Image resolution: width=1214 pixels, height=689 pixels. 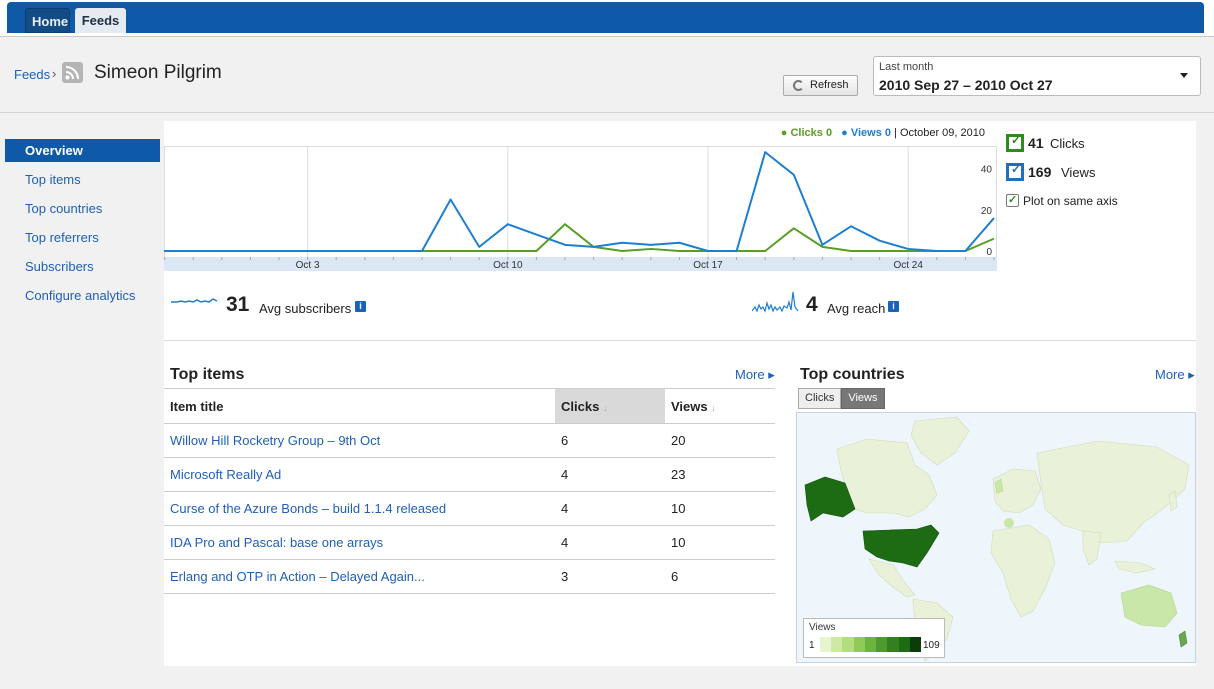 I want to click on top-items-more-link: More ▸, so click(x=755, y=375).